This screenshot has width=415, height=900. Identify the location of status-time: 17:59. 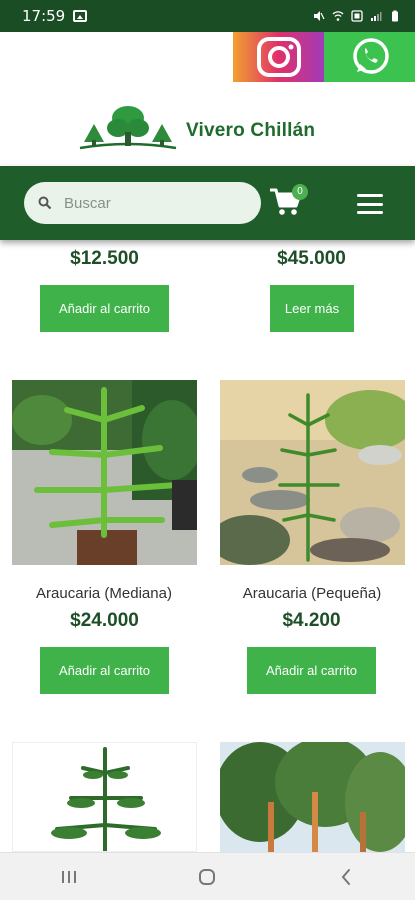
(44, 16).